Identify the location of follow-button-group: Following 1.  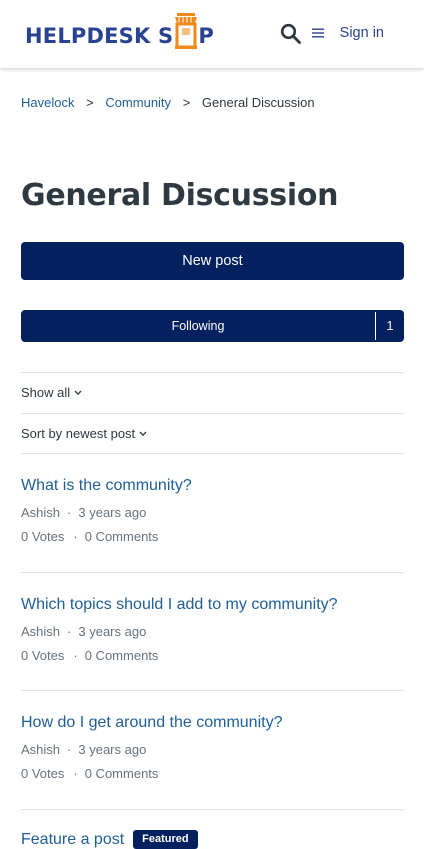
(212, 326).